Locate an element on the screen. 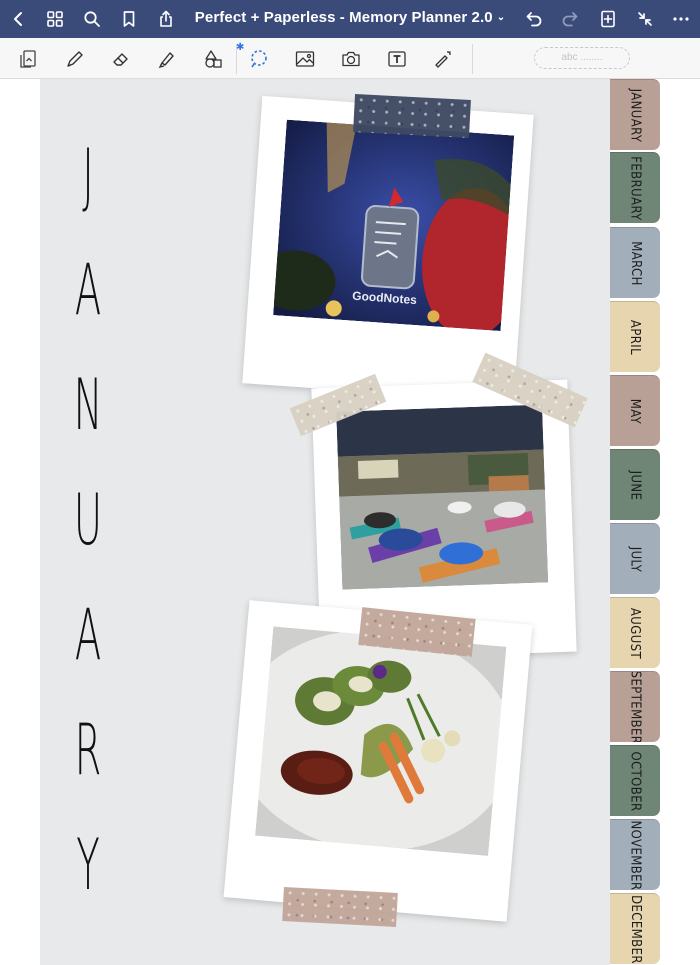 The height and width of the screenshot is (965, 700). month-letter: U is located at coordinates (88, 520).